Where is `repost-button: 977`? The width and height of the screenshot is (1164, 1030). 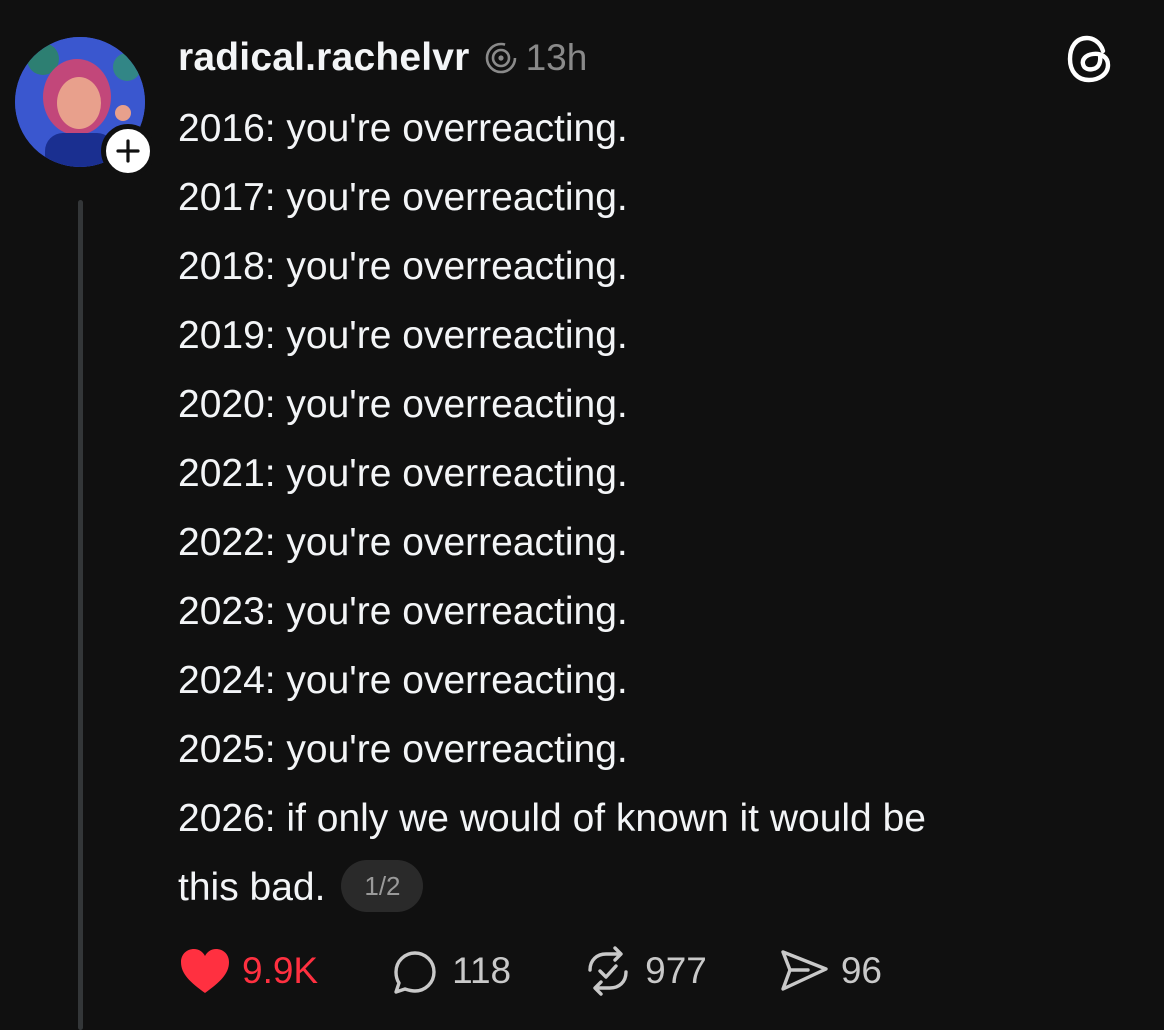 repost-button: 977 is located at coordinates (644, 971).